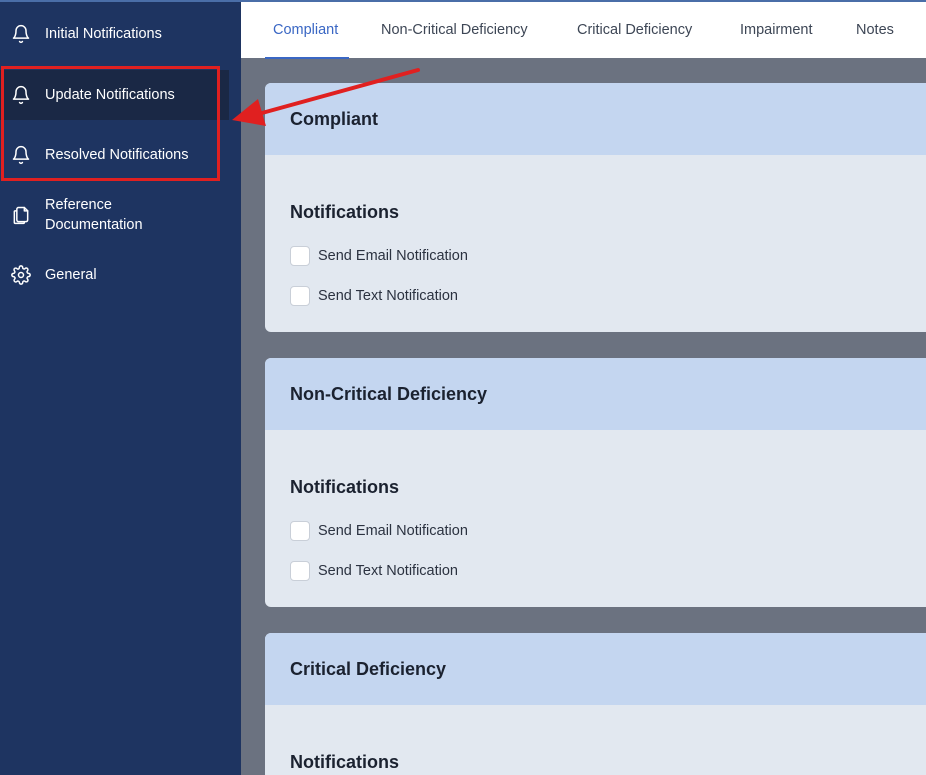 Image resolution: width=926 pixels, height=775 pixels. I want to click on tab-non-critical-deficiency: Non-Critical Deficiency, so click(454, 30).